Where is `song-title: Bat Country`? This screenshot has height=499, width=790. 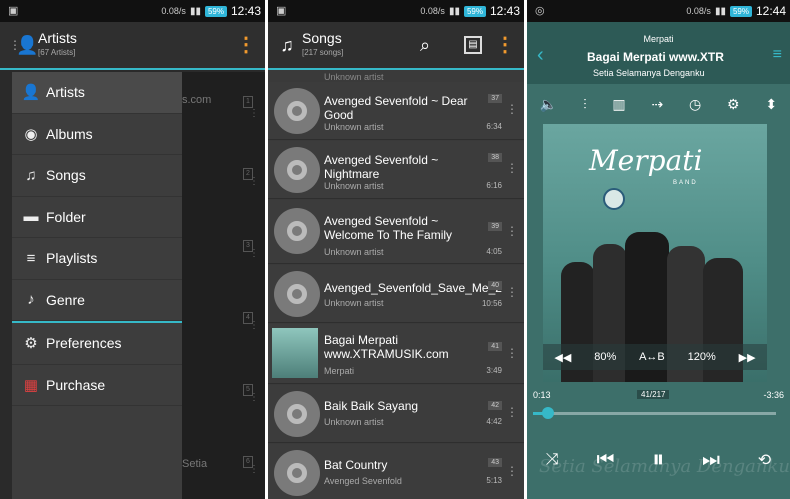 song-title: Bat Country is located at coordinates (356, 465).